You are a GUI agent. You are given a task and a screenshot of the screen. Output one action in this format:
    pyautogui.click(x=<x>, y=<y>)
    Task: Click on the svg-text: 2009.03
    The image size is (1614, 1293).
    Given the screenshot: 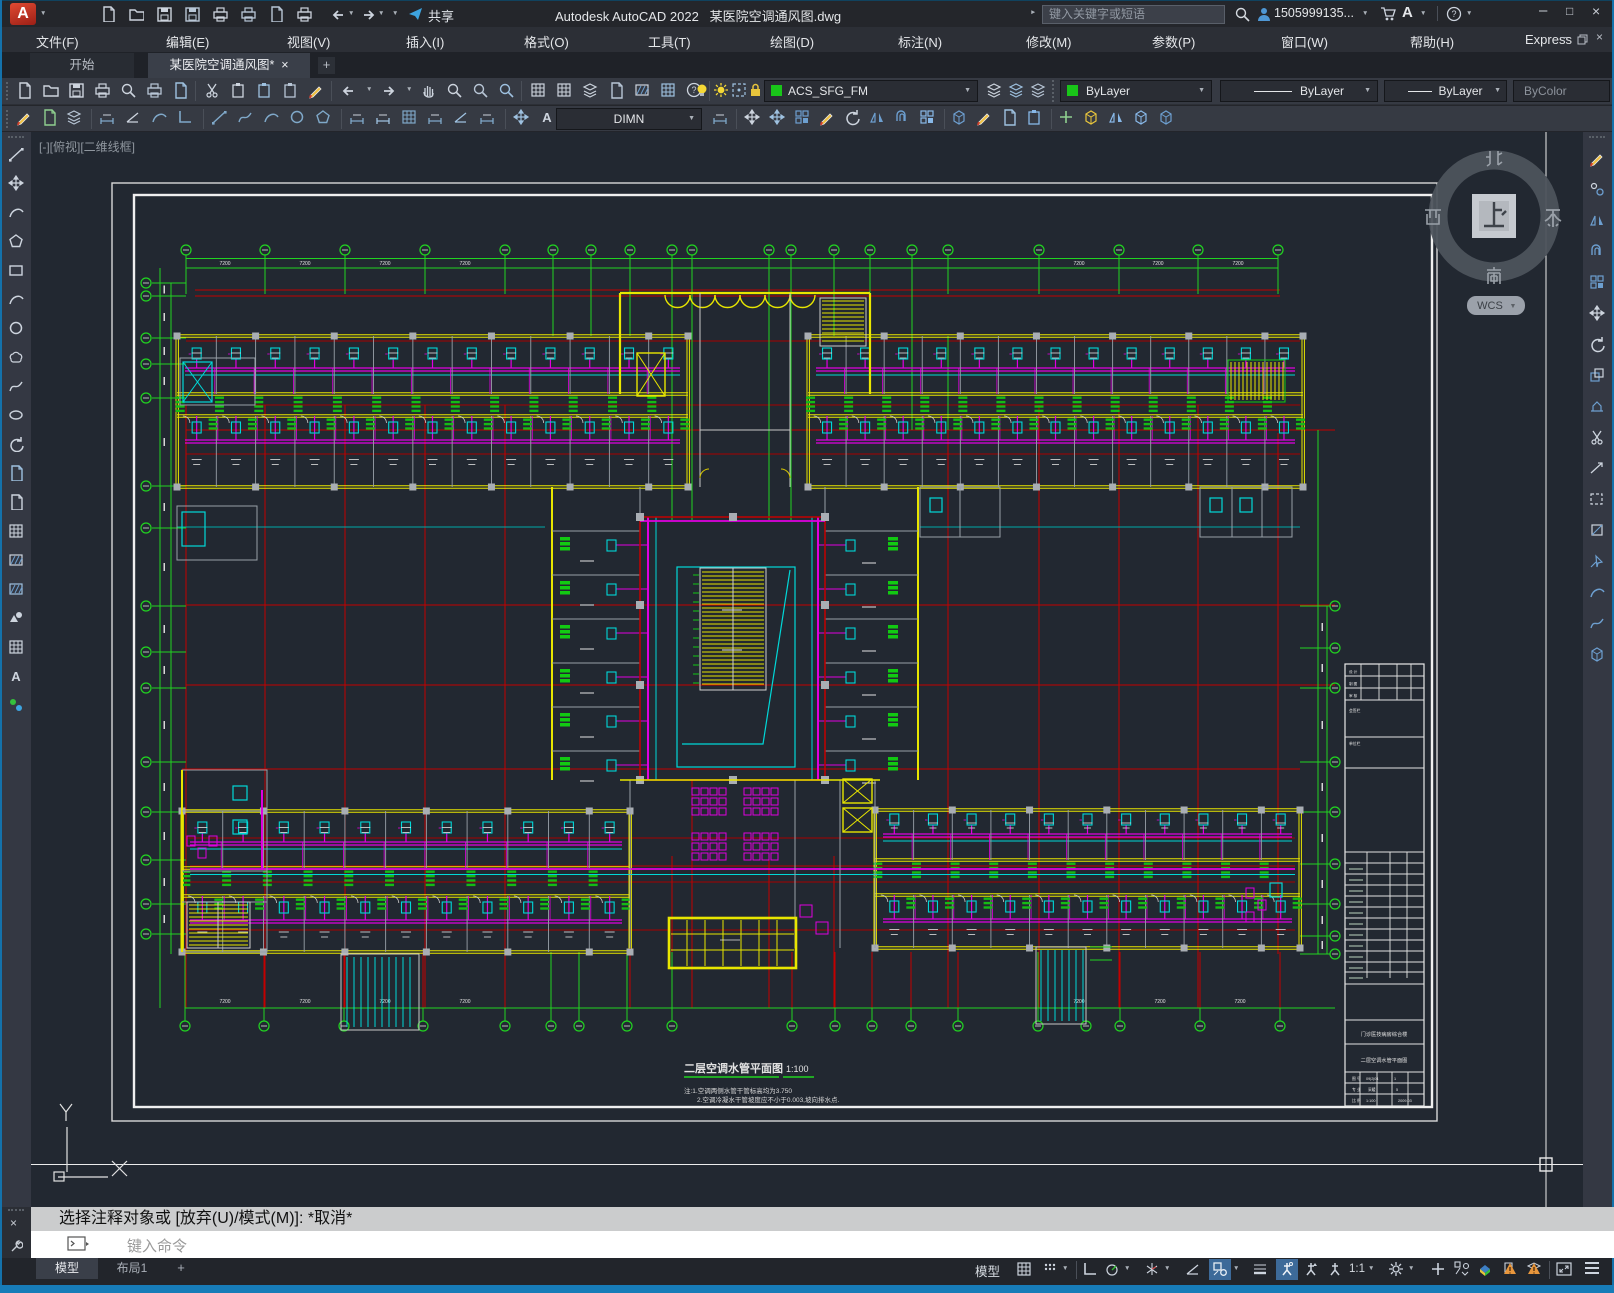 What is the action you would take?
    pyautogui.click(x=1405, y=1101)
    